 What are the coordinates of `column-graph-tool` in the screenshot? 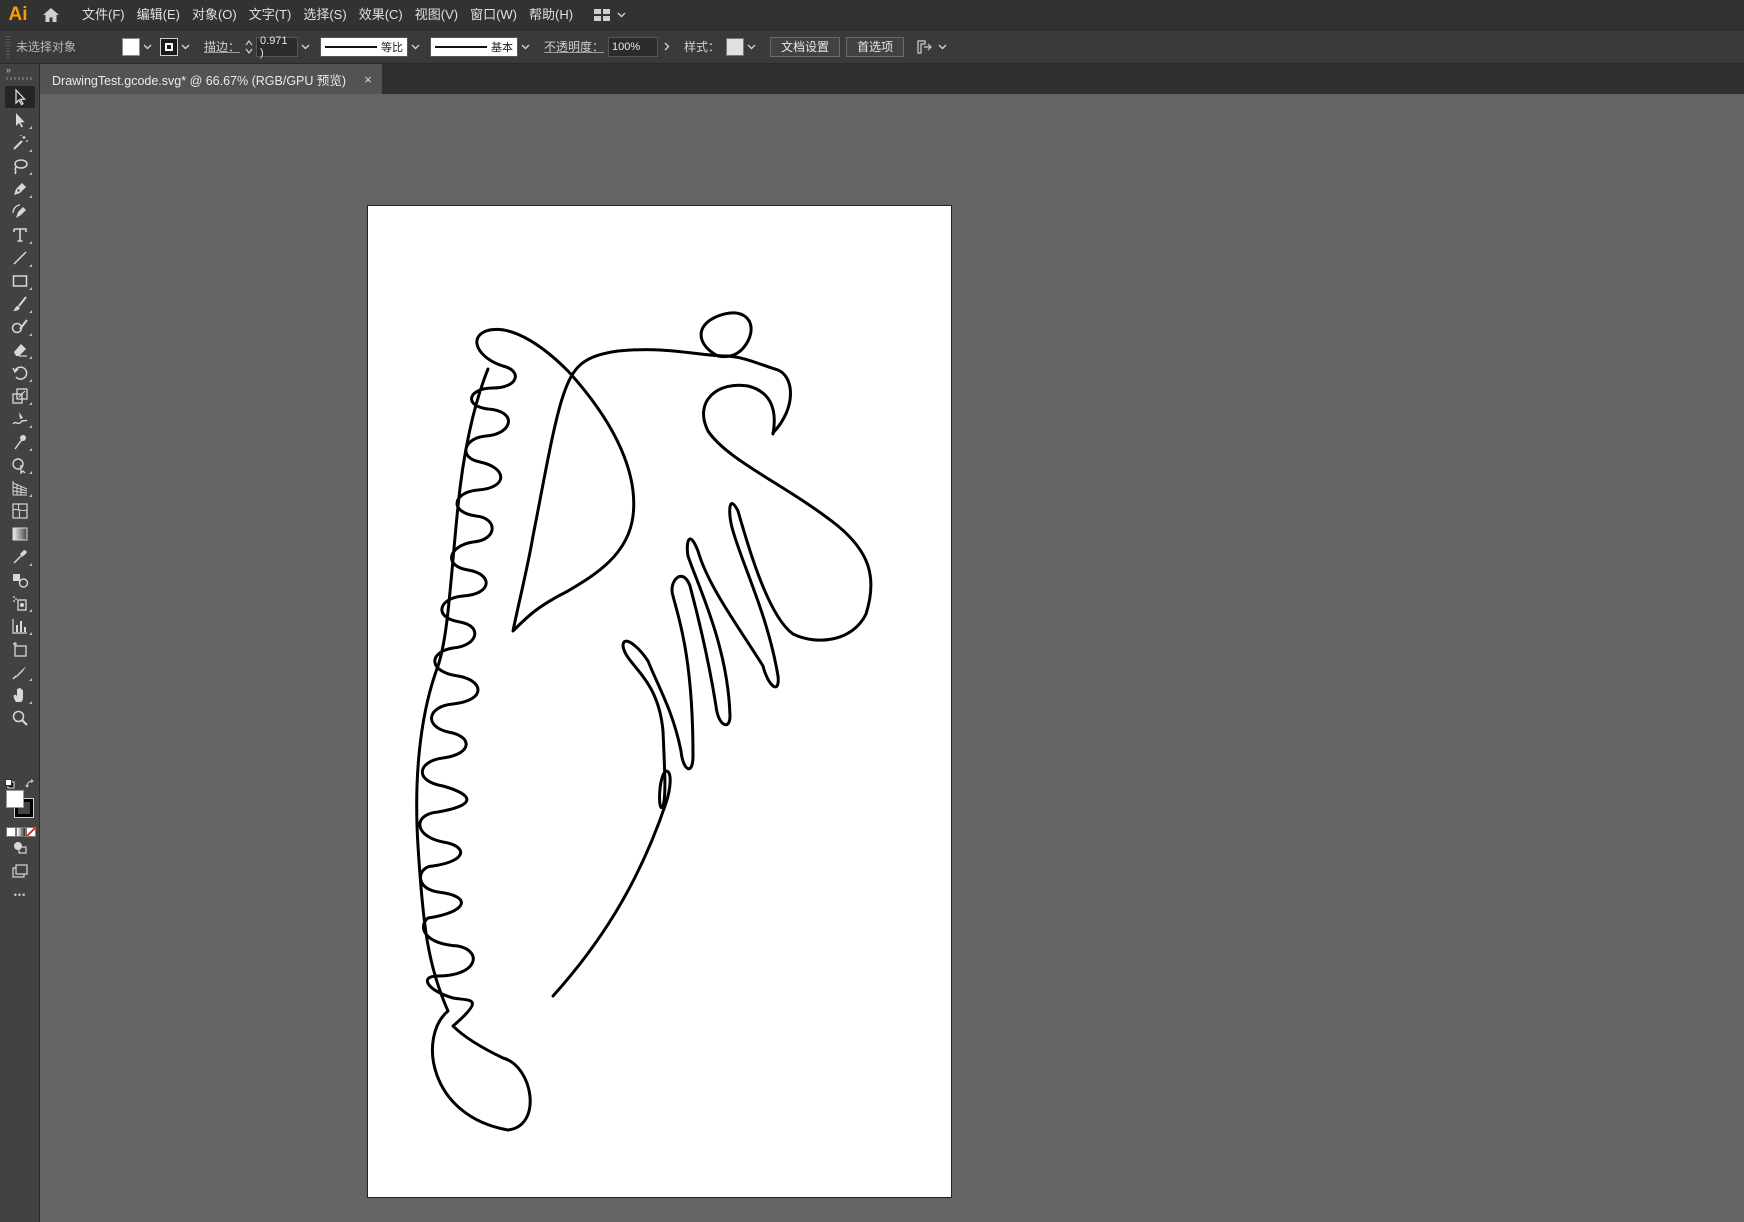 It's located at (20, 626).